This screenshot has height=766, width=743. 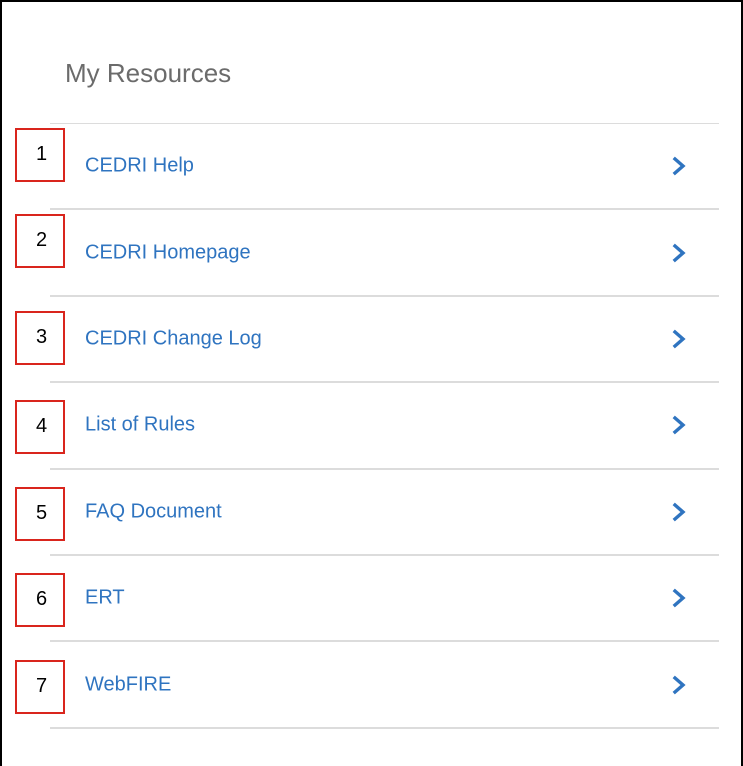 What do you see at coordinates (168, 252) in the screenshot?
I see `resource-link-label: CEDRI Homepage` at bounding box center [168, 252].